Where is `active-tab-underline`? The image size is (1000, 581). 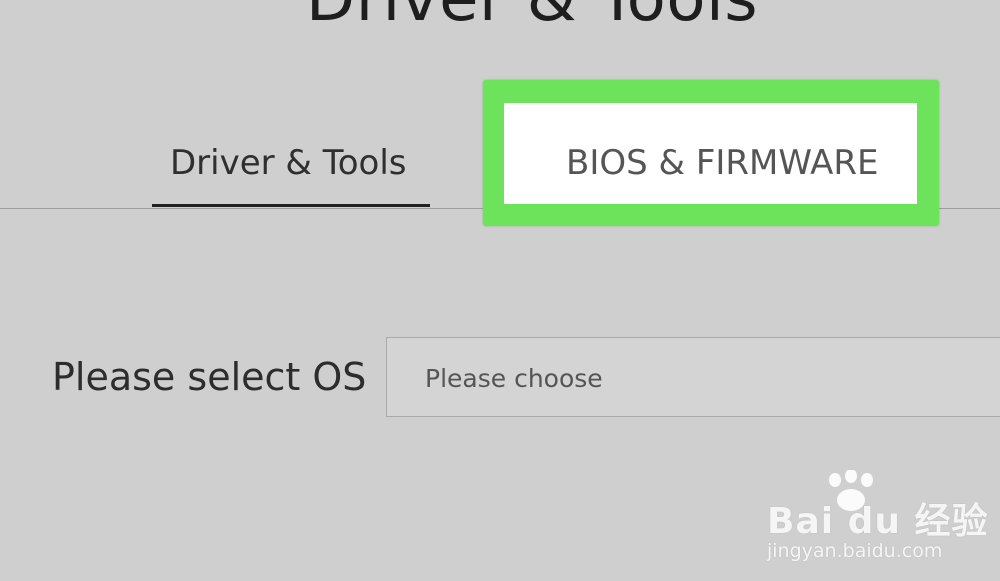
active-tab-underline is located at coordinates (291, 205).